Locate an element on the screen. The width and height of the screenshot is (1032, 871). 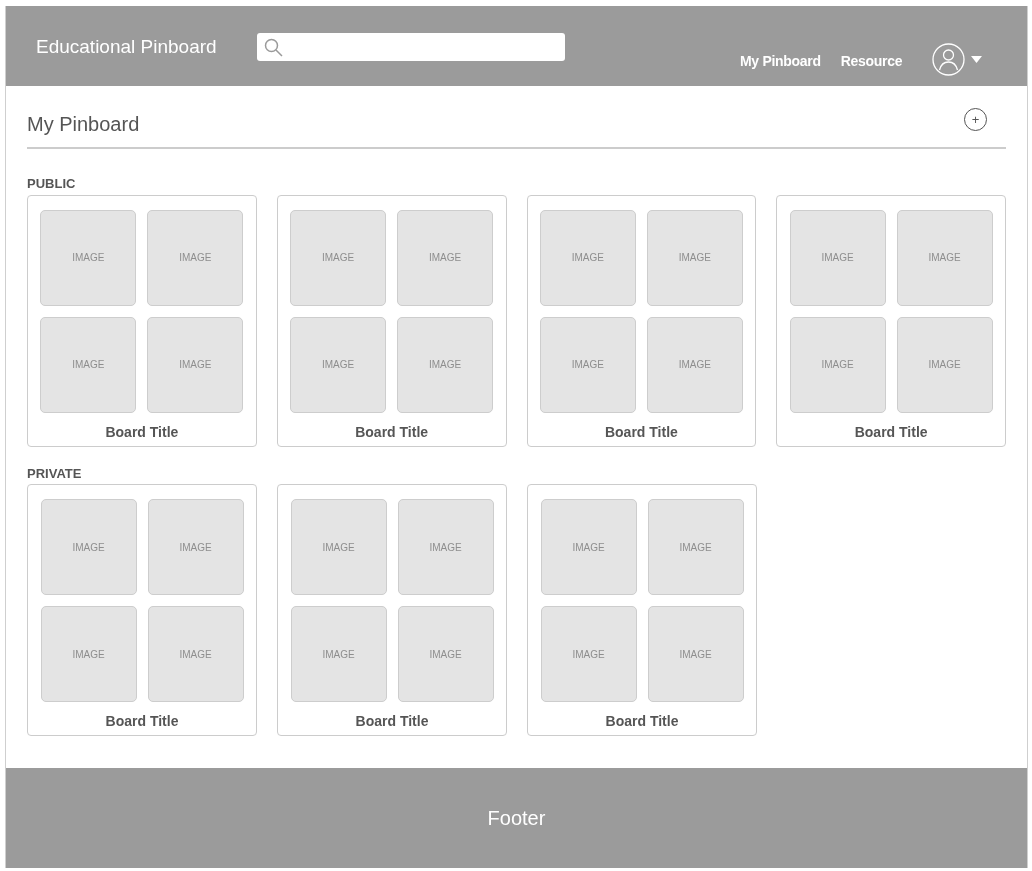
caret-icon is located at coordinates (976, 59).